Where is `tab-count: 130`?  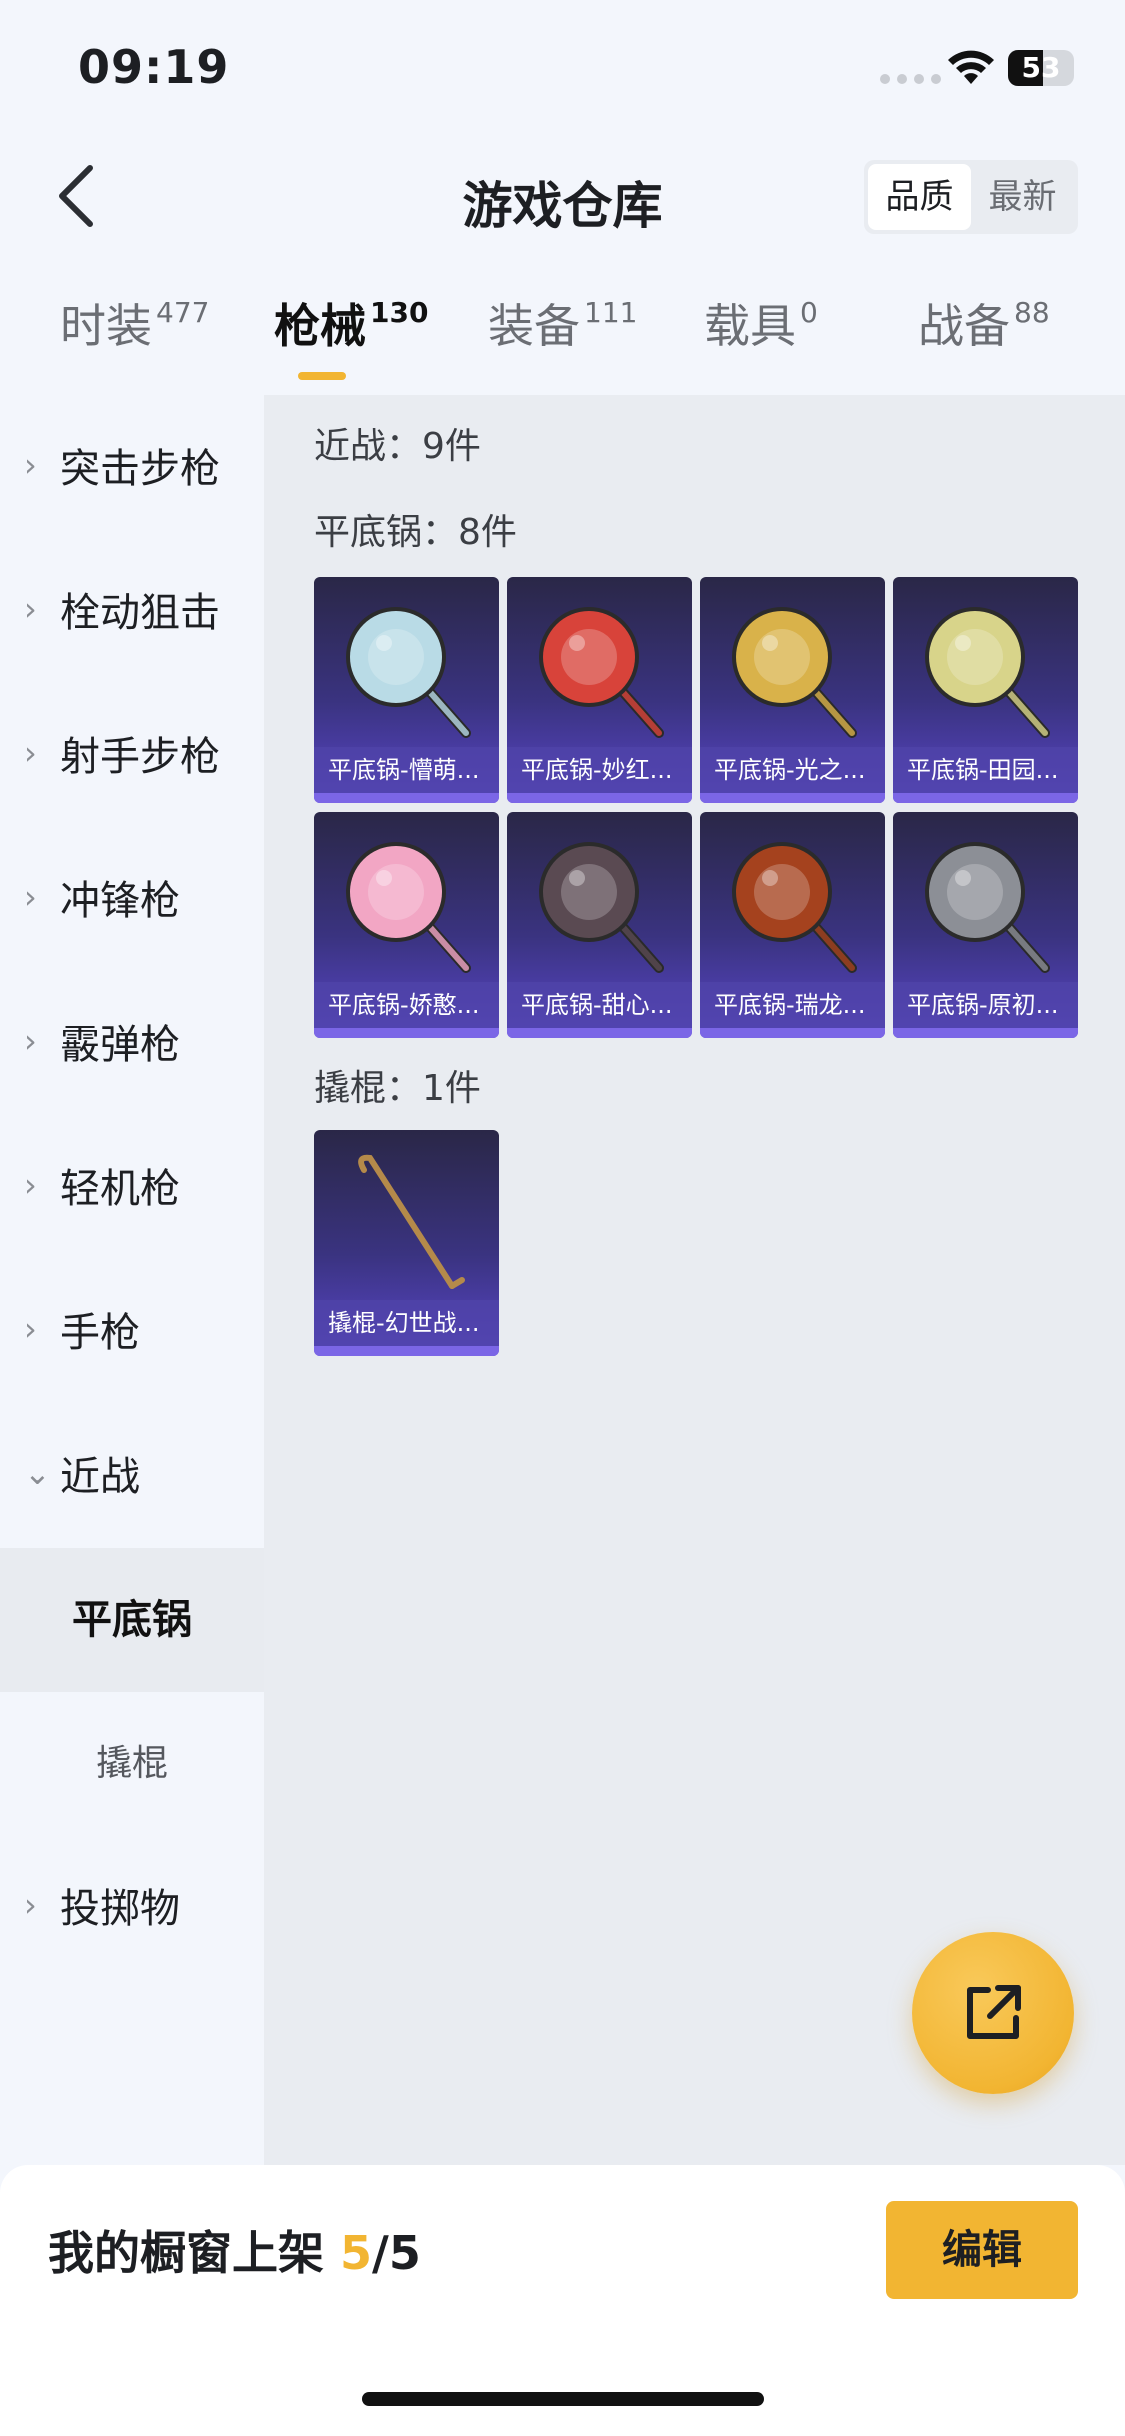 tab-count: 130 is located at coordinates (399, 312).